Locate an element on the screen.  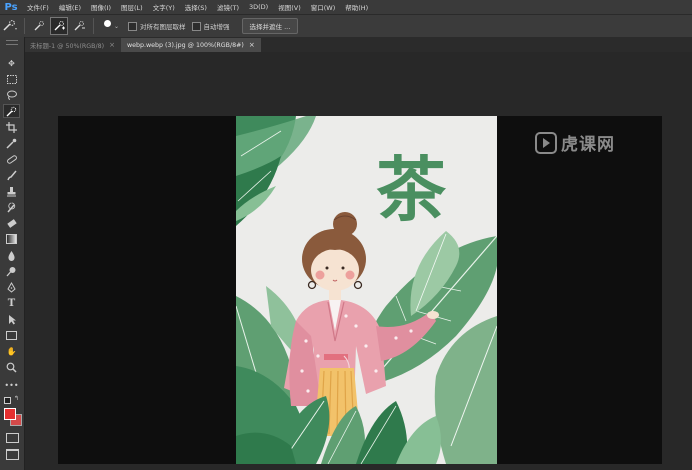
brush-add-icon is located at coordinates (59, 26).